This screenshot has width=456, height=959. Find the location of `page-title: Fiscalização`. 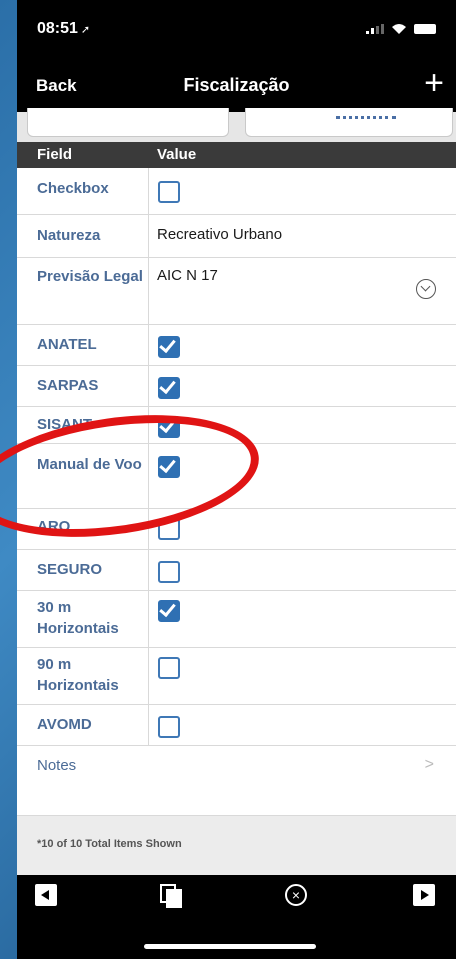

page-title: Fiscalização is located at coordinates (236, 85).